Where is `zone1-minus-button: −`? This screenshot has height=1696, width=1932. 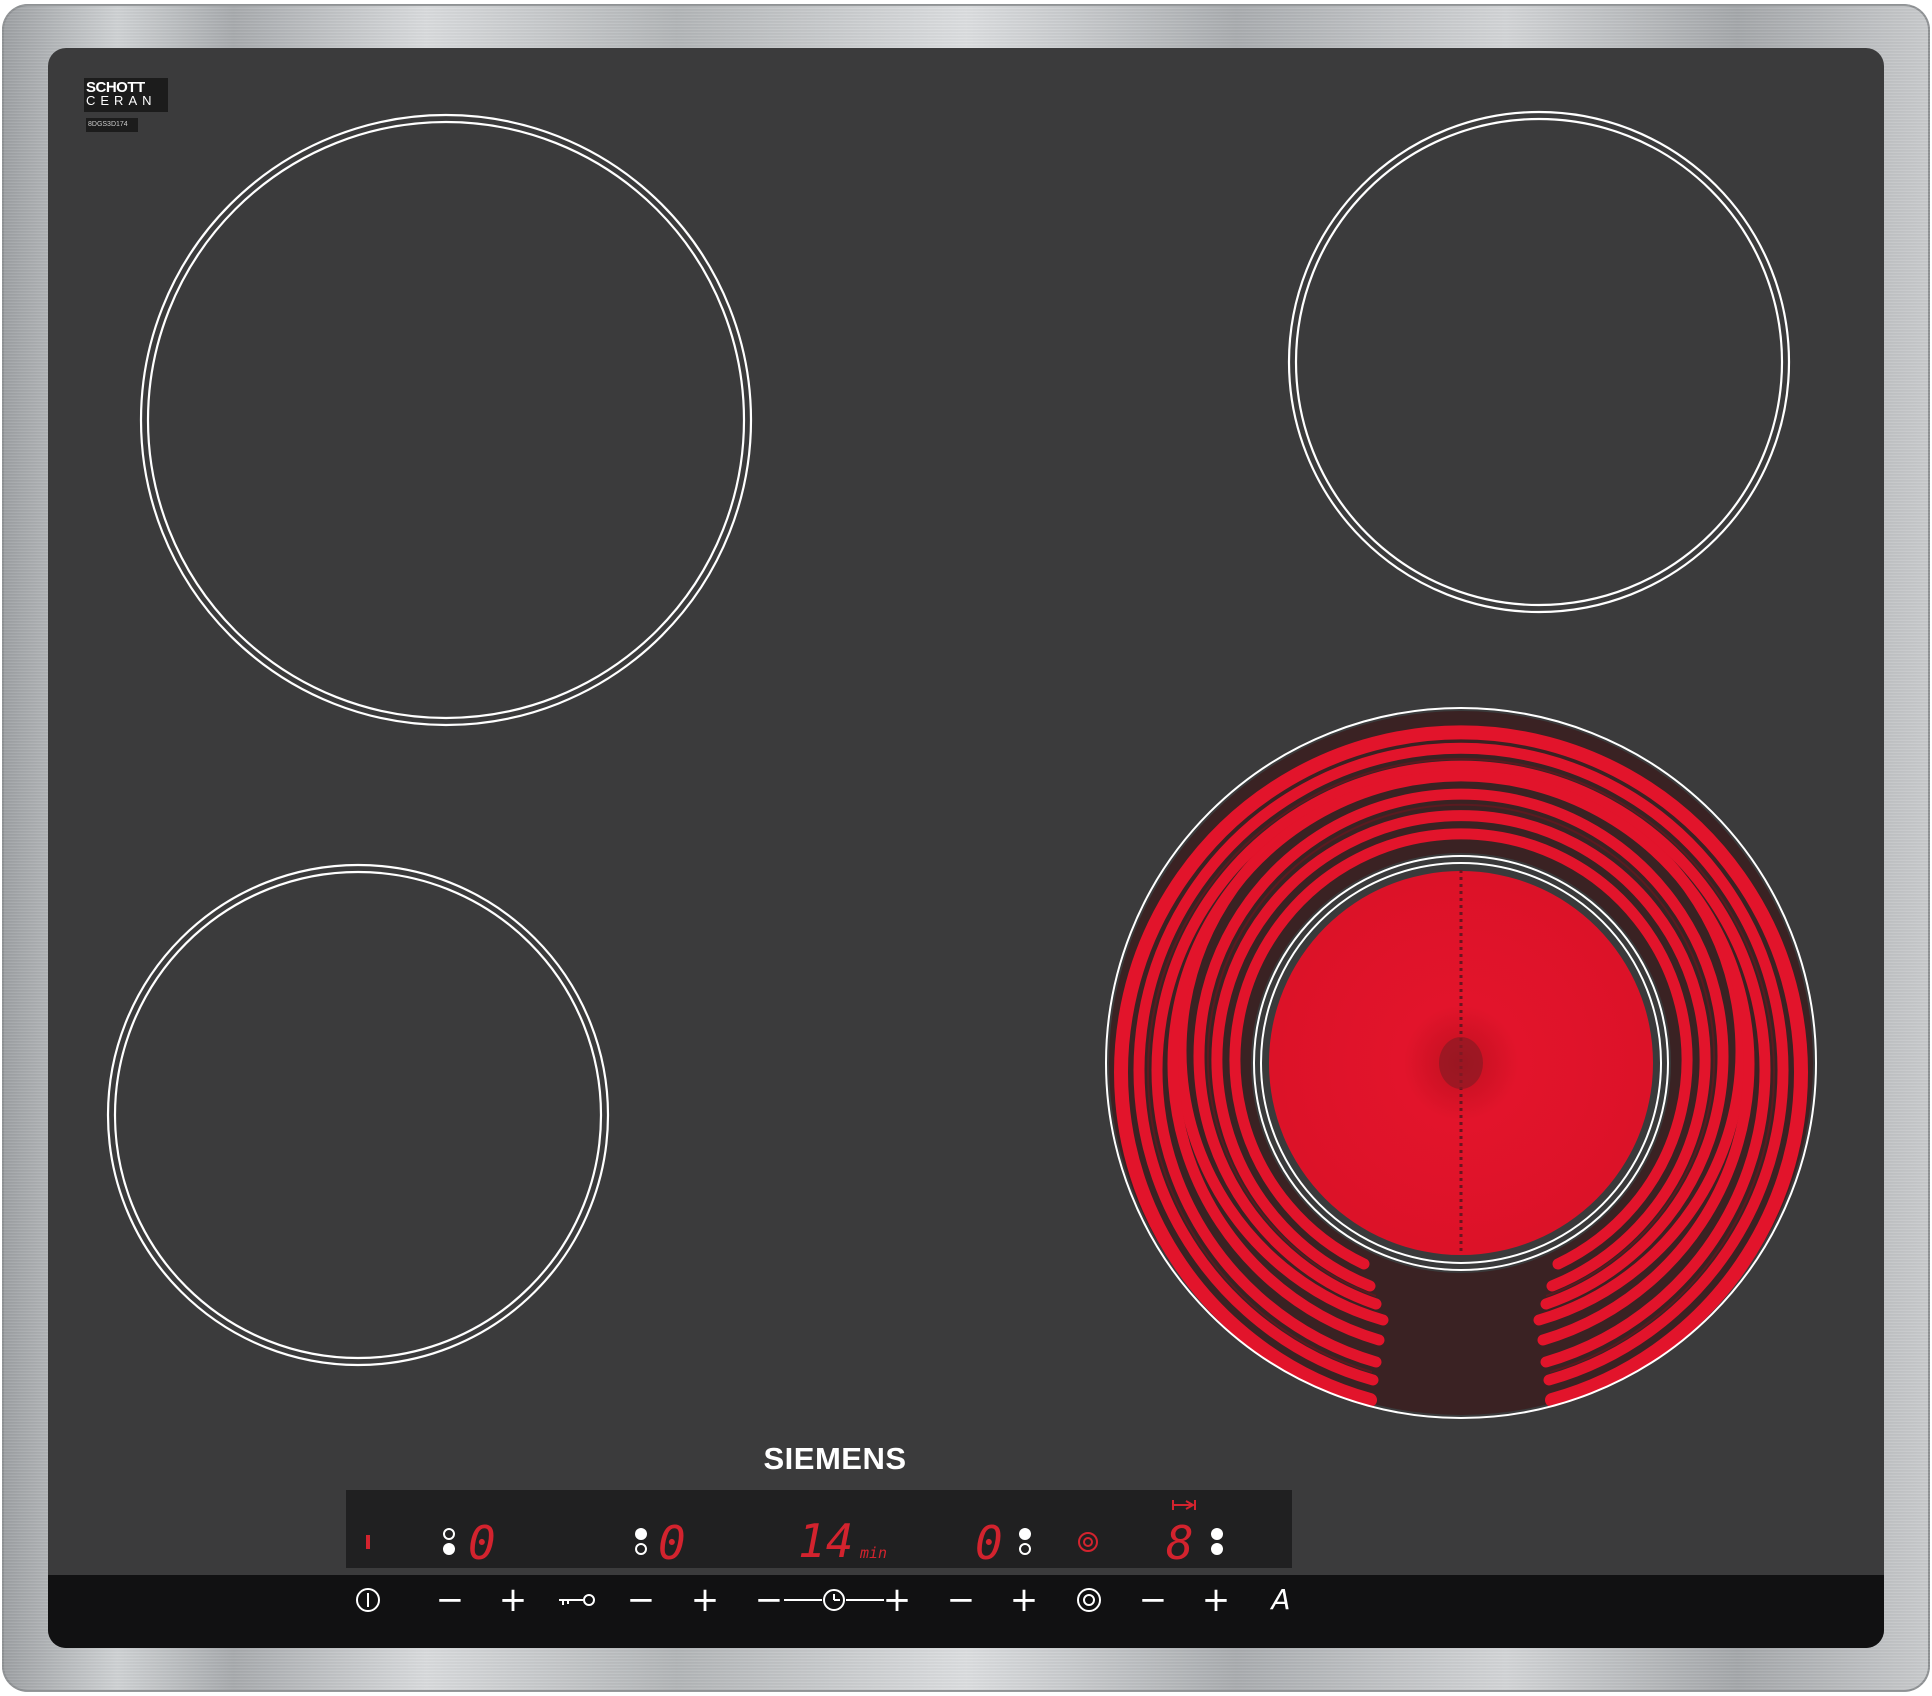 zone1-minus-button: − is located at coordinates (450, 1600).